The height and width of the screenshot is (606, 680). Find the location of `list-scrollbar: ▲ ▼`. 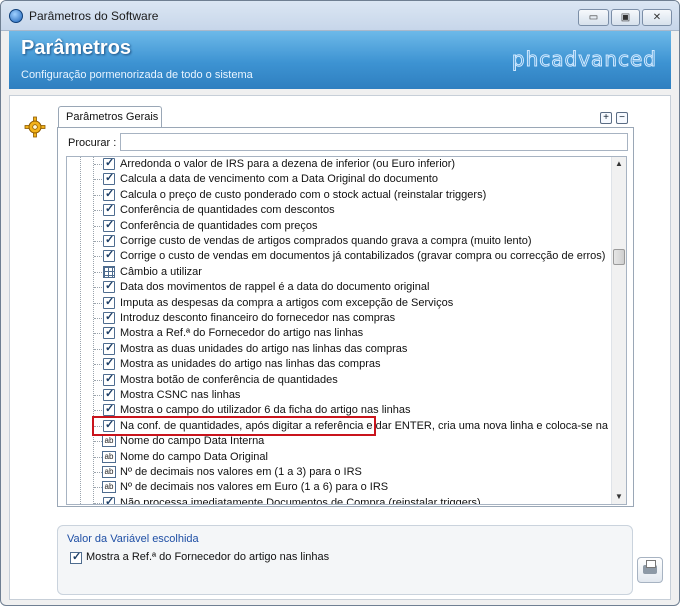

list-scrollbar: ▲ ▼ is located at coordinates (618, 330).